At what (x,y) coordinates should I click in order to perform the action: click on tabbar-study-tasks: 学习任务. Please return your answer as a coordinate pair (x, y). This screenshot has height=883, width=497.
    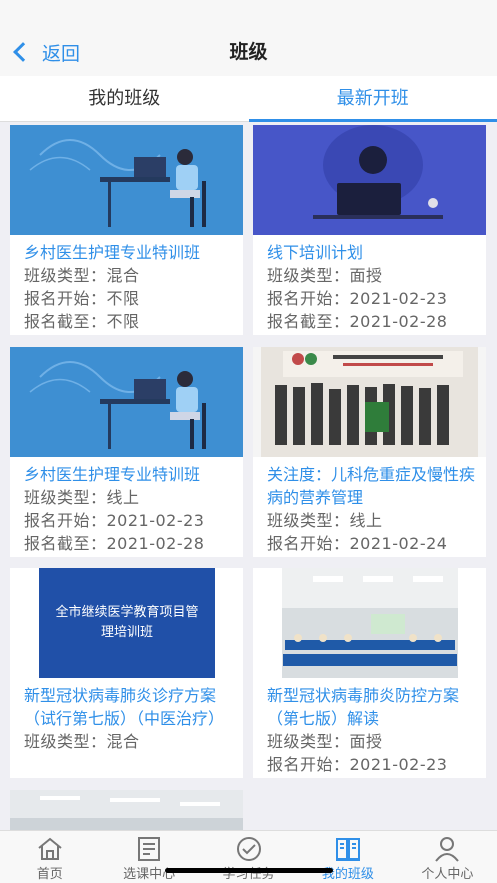
    Looking at the image, I should click on (248, 857).